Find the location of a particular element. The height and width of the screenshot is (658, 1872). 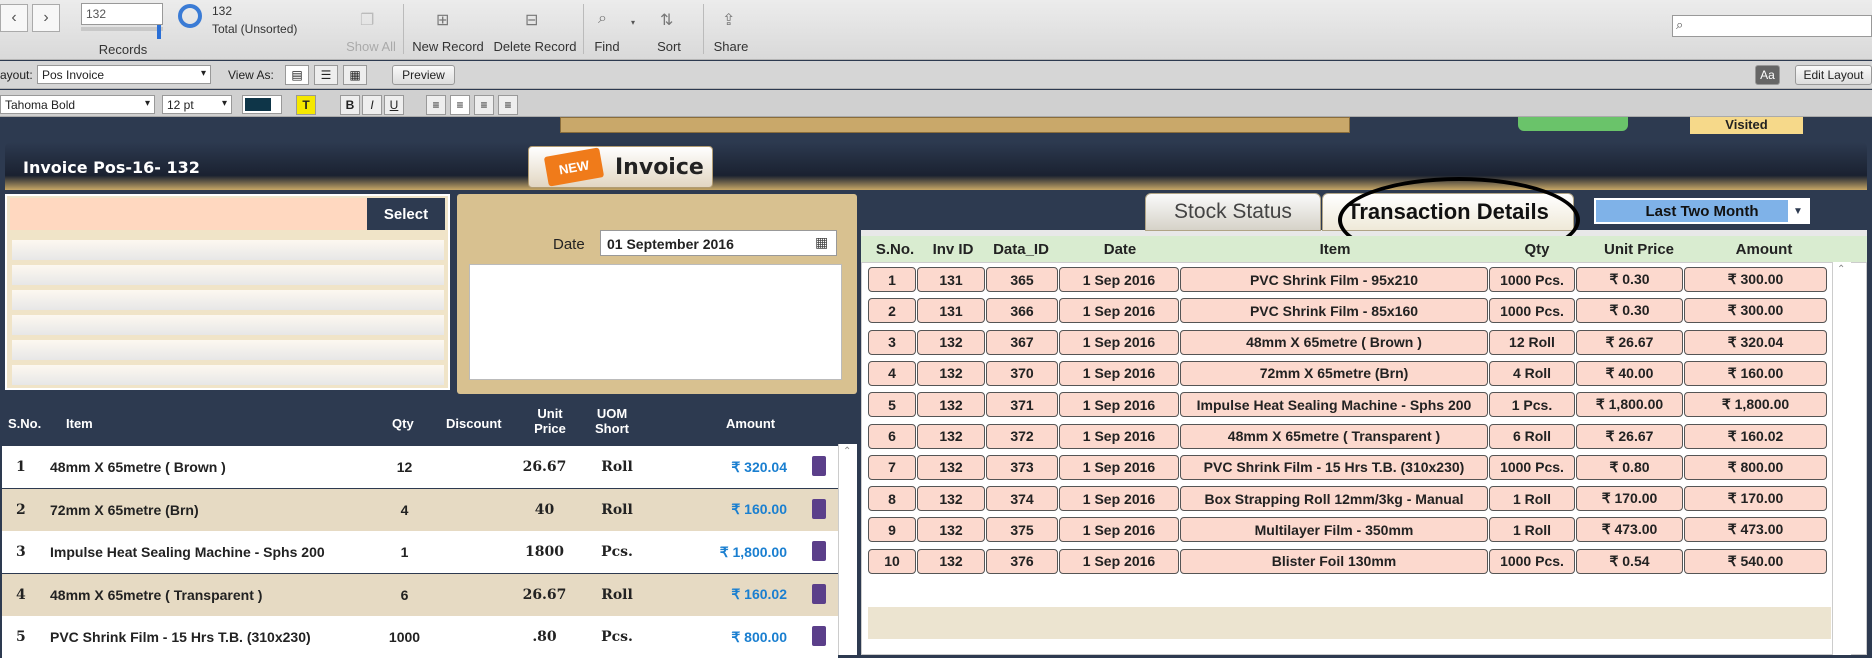

sort-button: Sort is located at coordinates (669, 46).